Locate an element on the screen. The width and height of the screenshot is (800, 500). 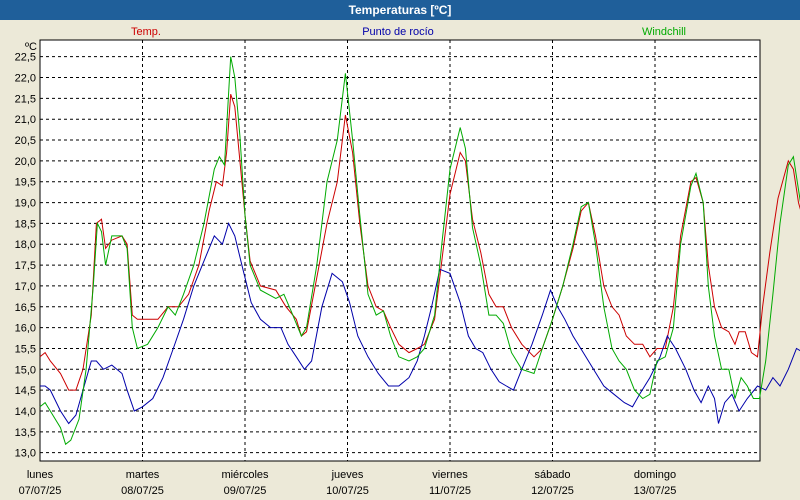
y-tick-label: 15,0 is located at coordinates (25, 370).